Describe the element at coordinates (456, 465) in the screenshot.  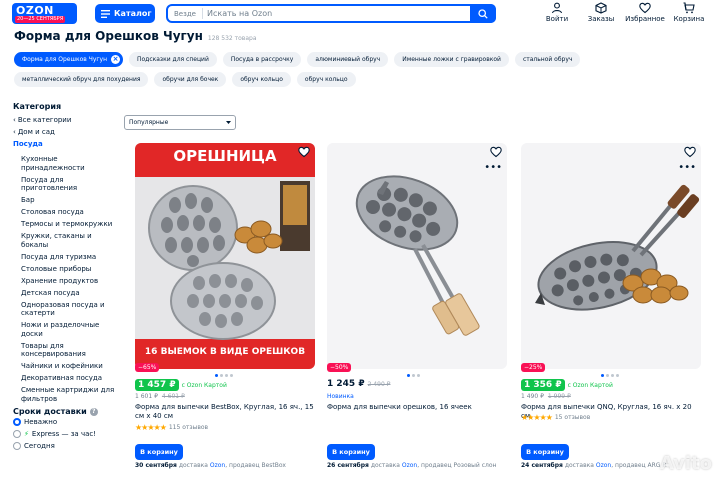
I see `seller-name: , продавец Розовый слон` at that location.